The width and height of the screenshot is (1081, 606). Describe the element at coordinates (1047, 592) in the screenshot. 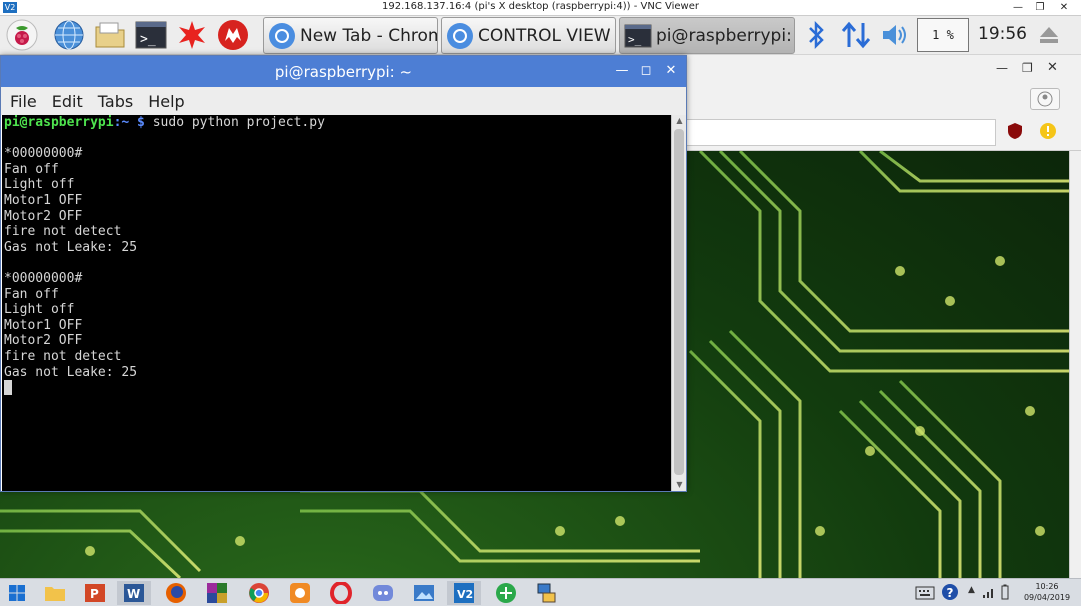

I see `system-clock: 10:26 09/04/2019` at that location.